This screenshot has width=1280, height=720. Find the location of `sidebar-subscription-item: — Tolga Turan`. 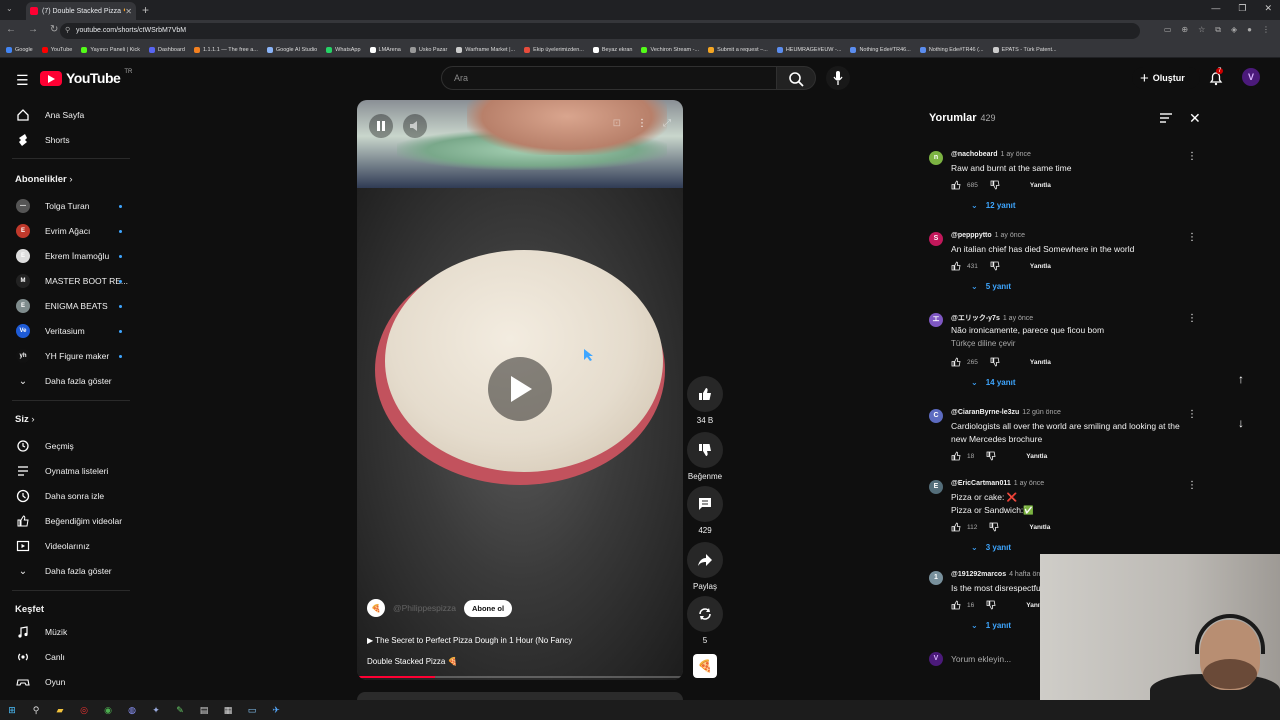

sidebar-subscription-item: — Tolga Turan is located at coordinates (70, 206).